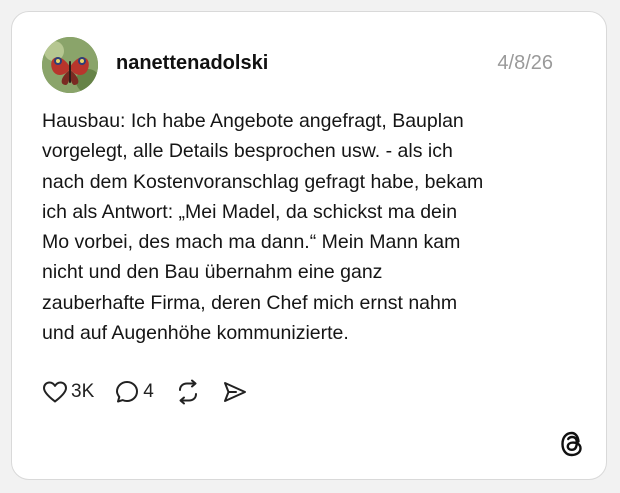 The width and height of the screenshot is (620, 493). I want to click on post-username: nanettenadolski, so click(192, 63).